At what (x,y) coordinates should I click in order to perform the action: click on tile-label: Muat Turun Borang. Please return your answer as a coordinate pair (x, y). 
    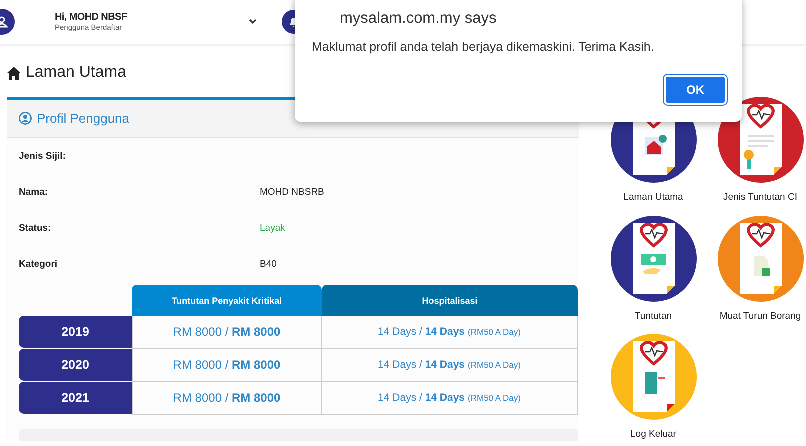
    Looking at the image, I should click on (761, 316).